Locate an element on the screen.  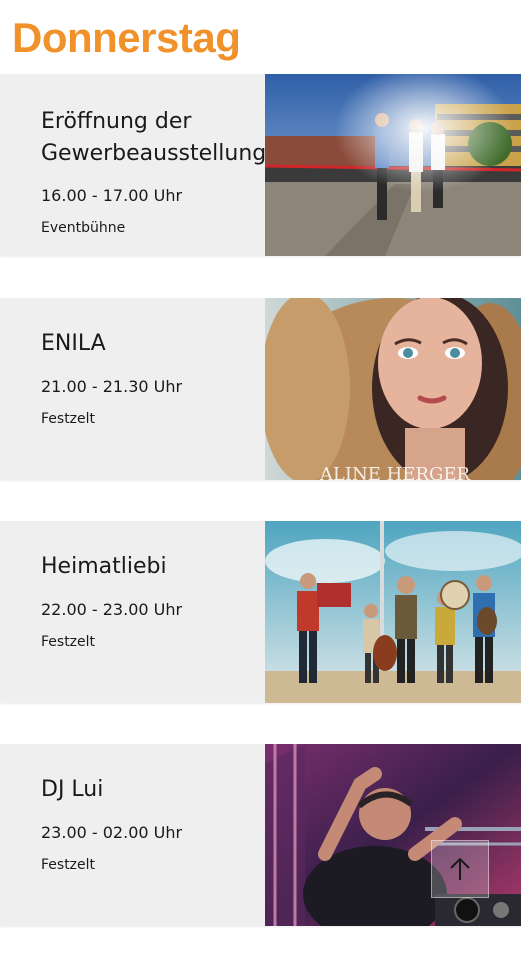
event-title: Heimatliebi is located at coordinates (104, 566).